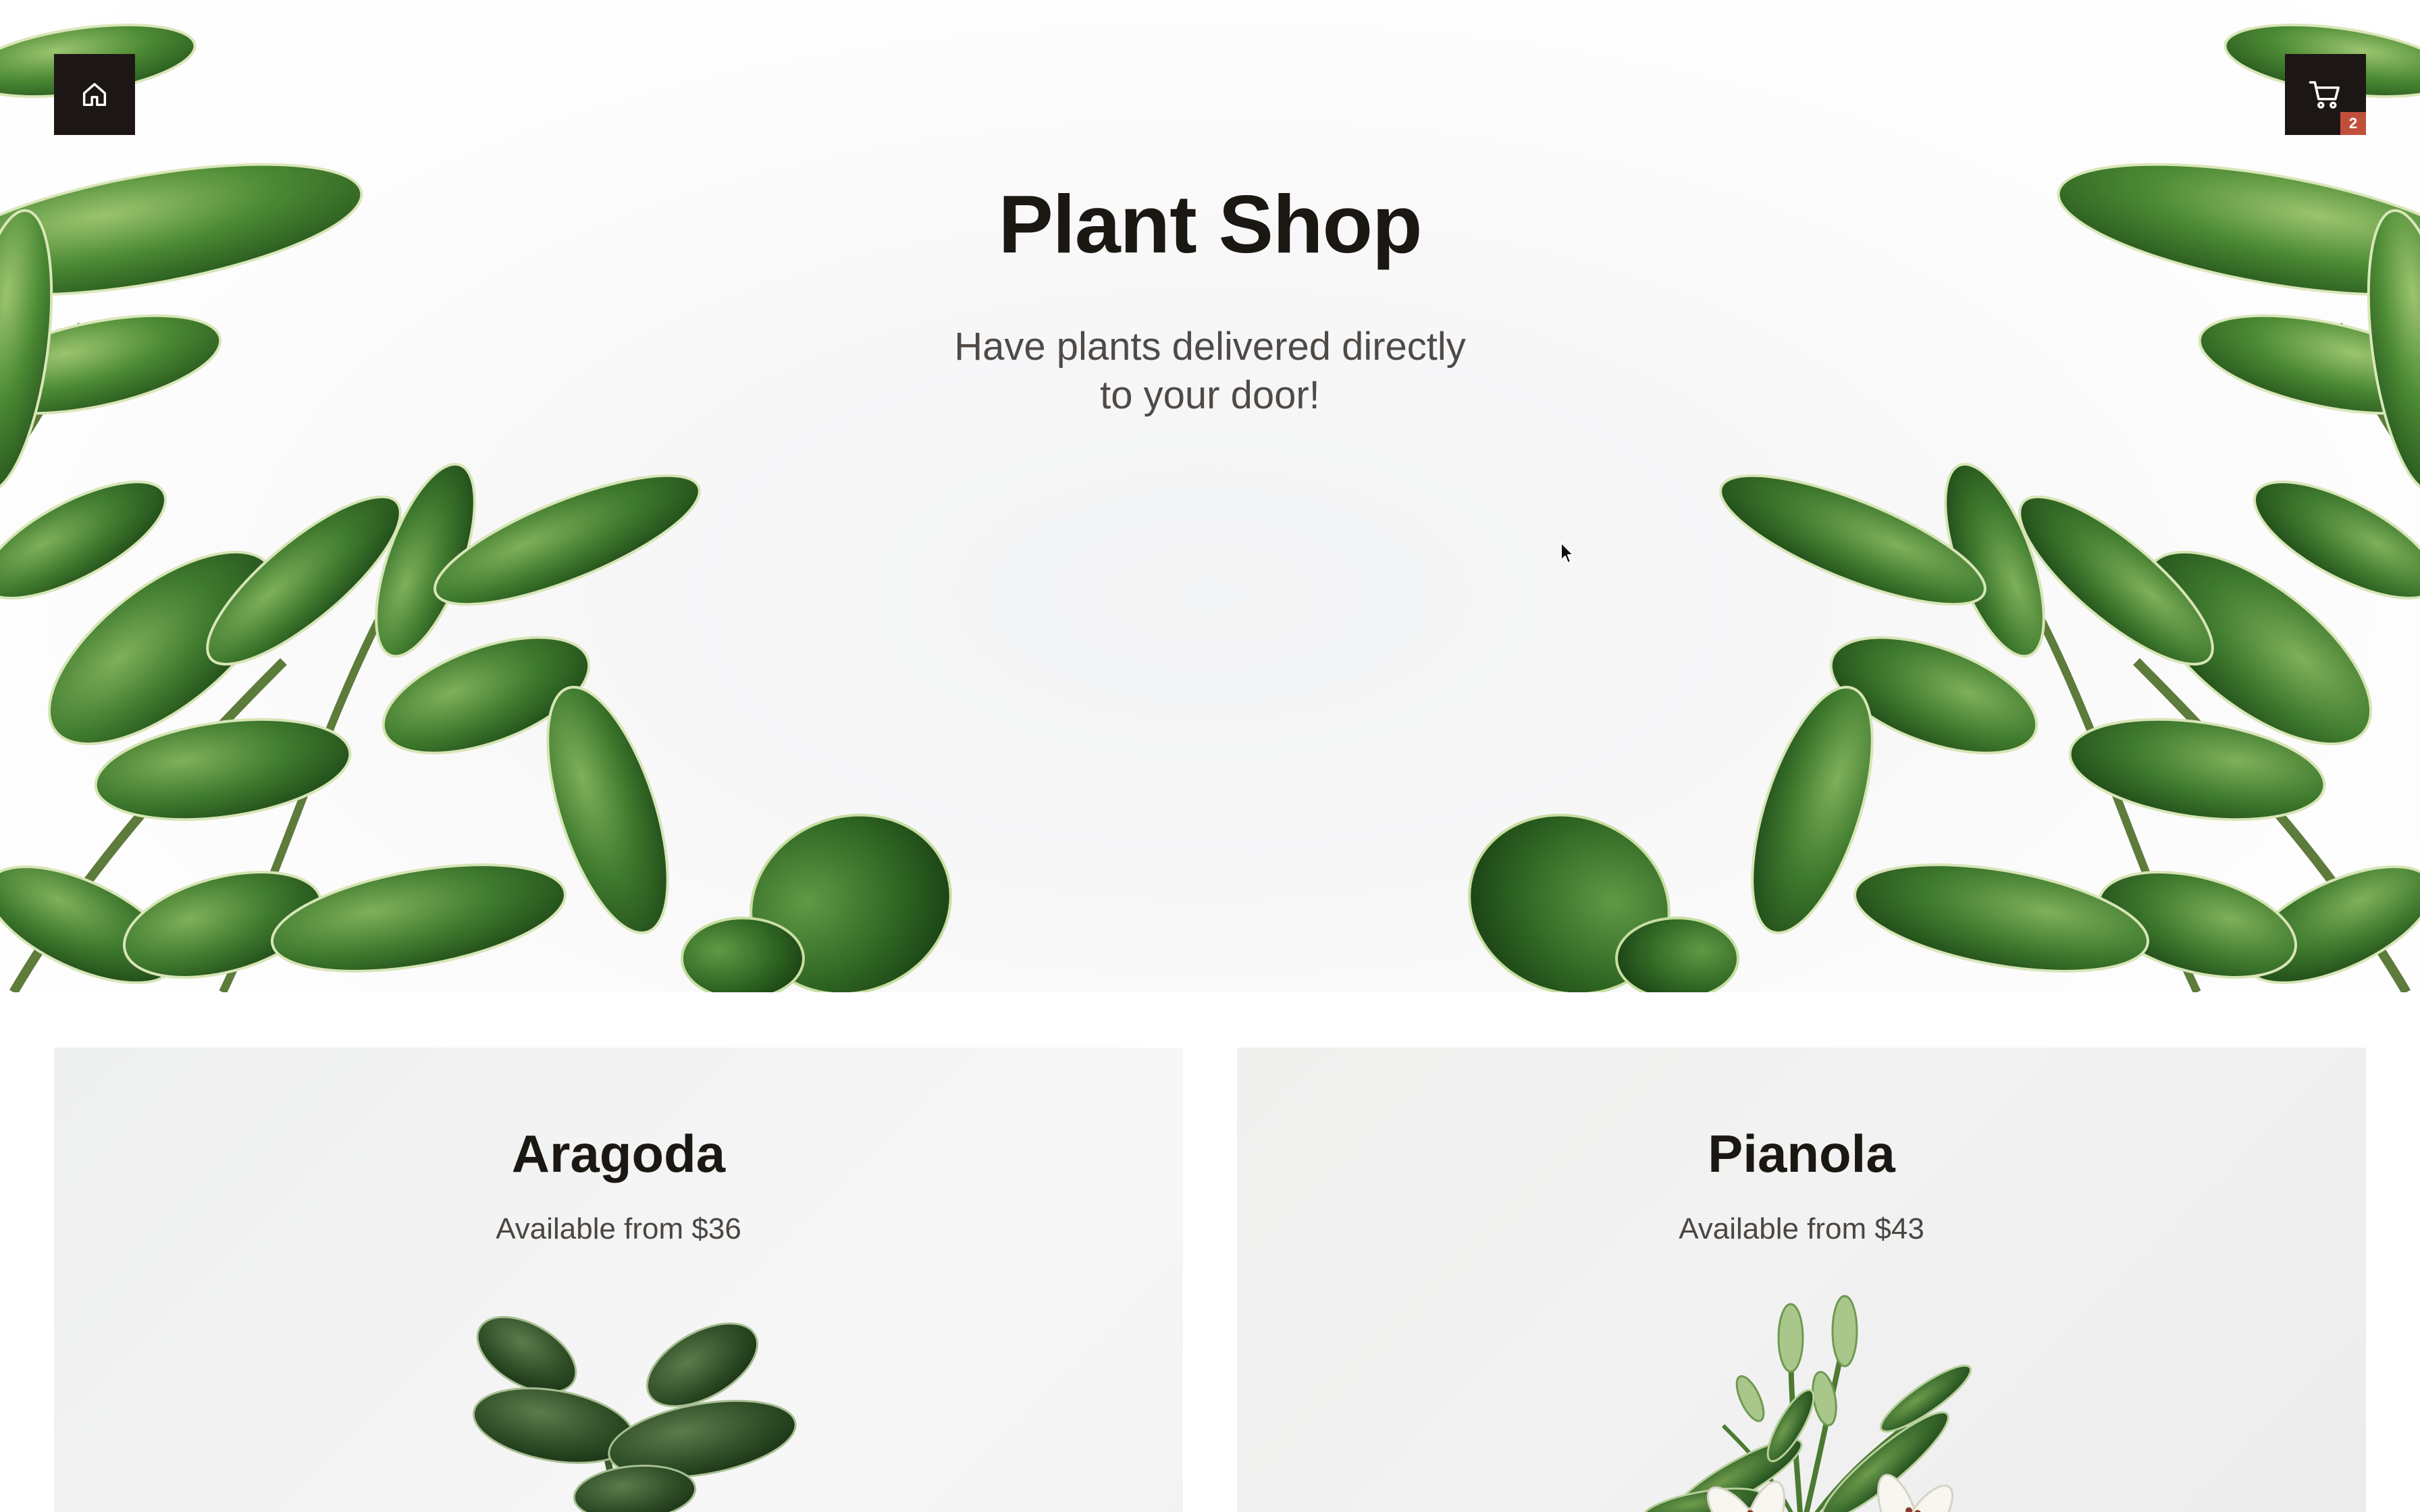  What do you see at coordinates (1801, 1280) in the screenshot?
I see `product-card-pianola: Pianola Available from $43` at bounding box center [1801, 1280].